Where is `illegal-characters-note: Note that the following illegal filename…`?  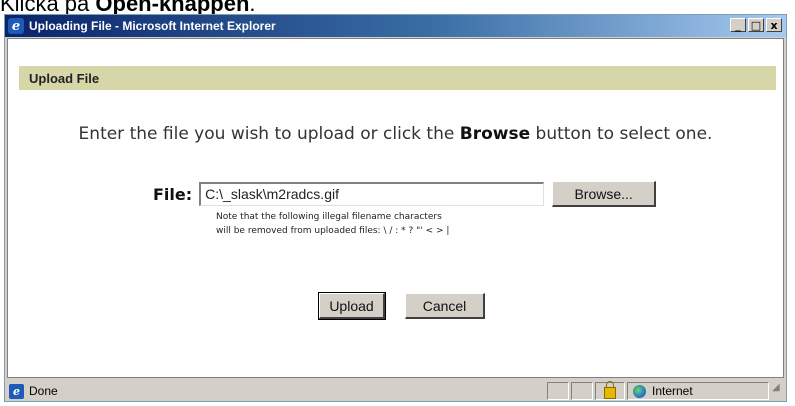 illegal-characters-note: Note that the following illegal filename… is located at coordinates (332, 224).